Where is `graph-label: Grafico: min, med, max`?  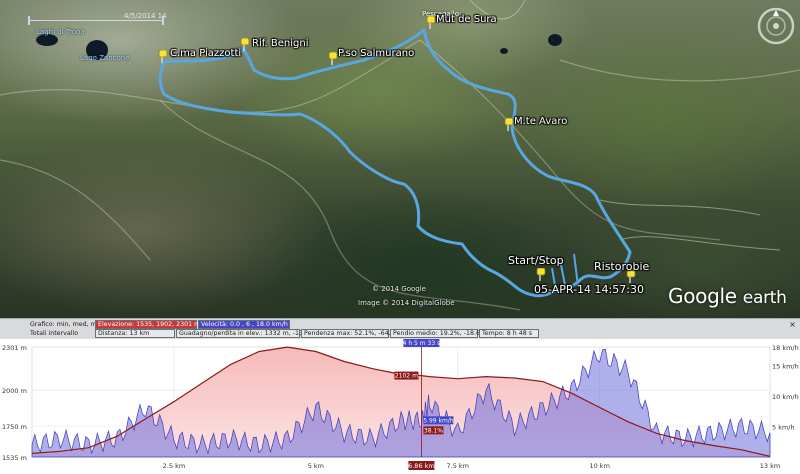 graph-label: Grafico: min, med, max is located at coordinates (67, 324).